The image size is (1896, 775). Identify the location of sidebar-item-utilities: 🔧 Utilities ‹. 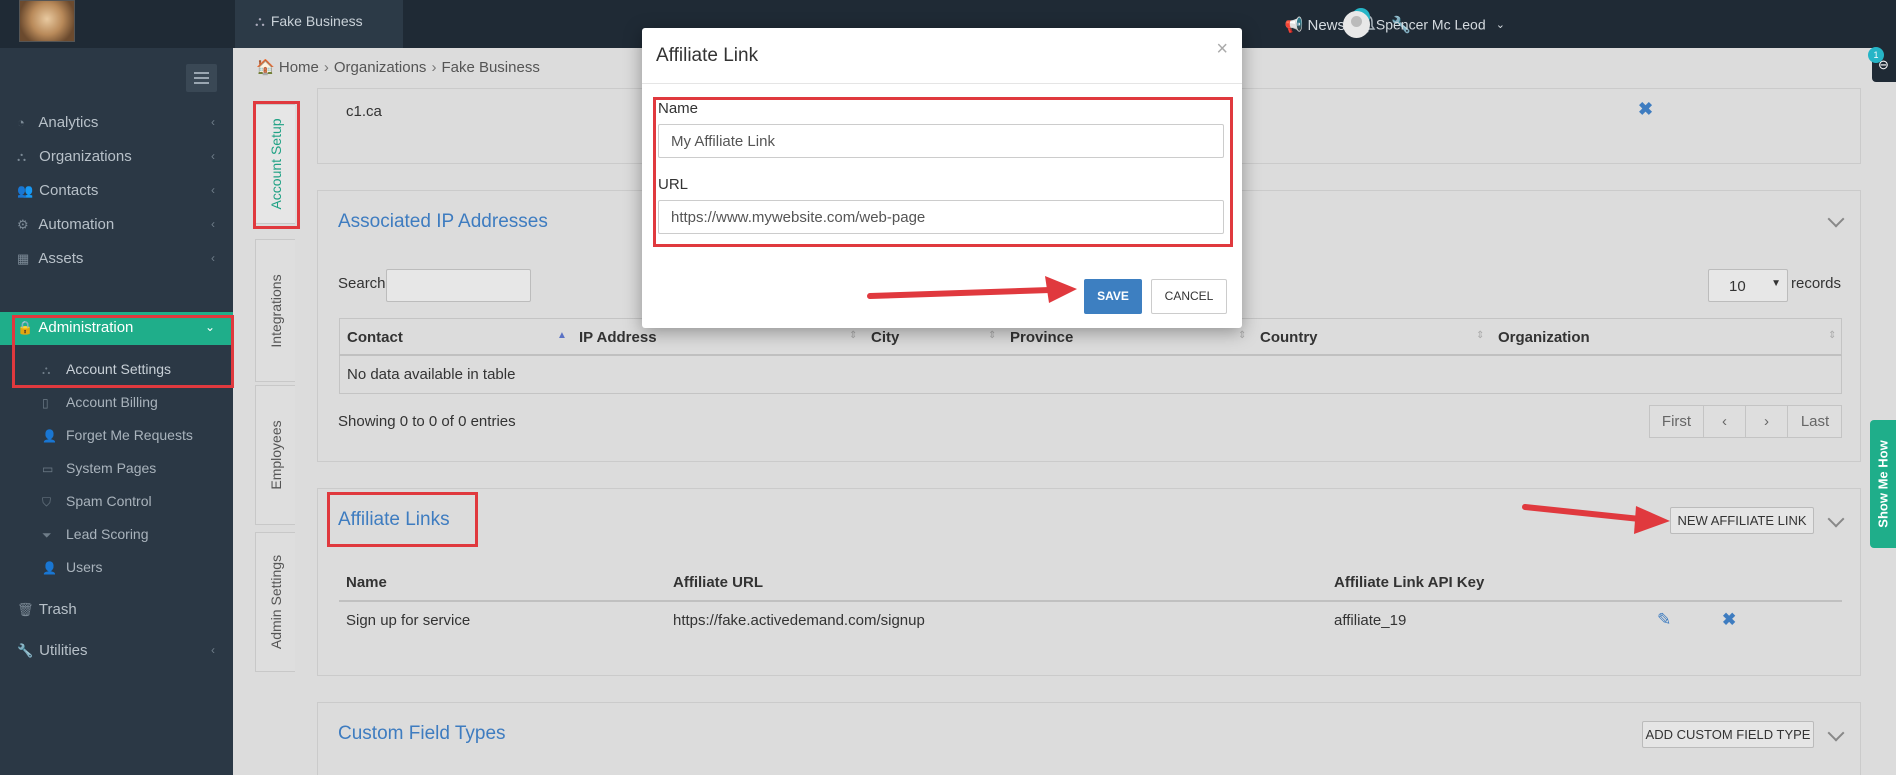
(116, 652).